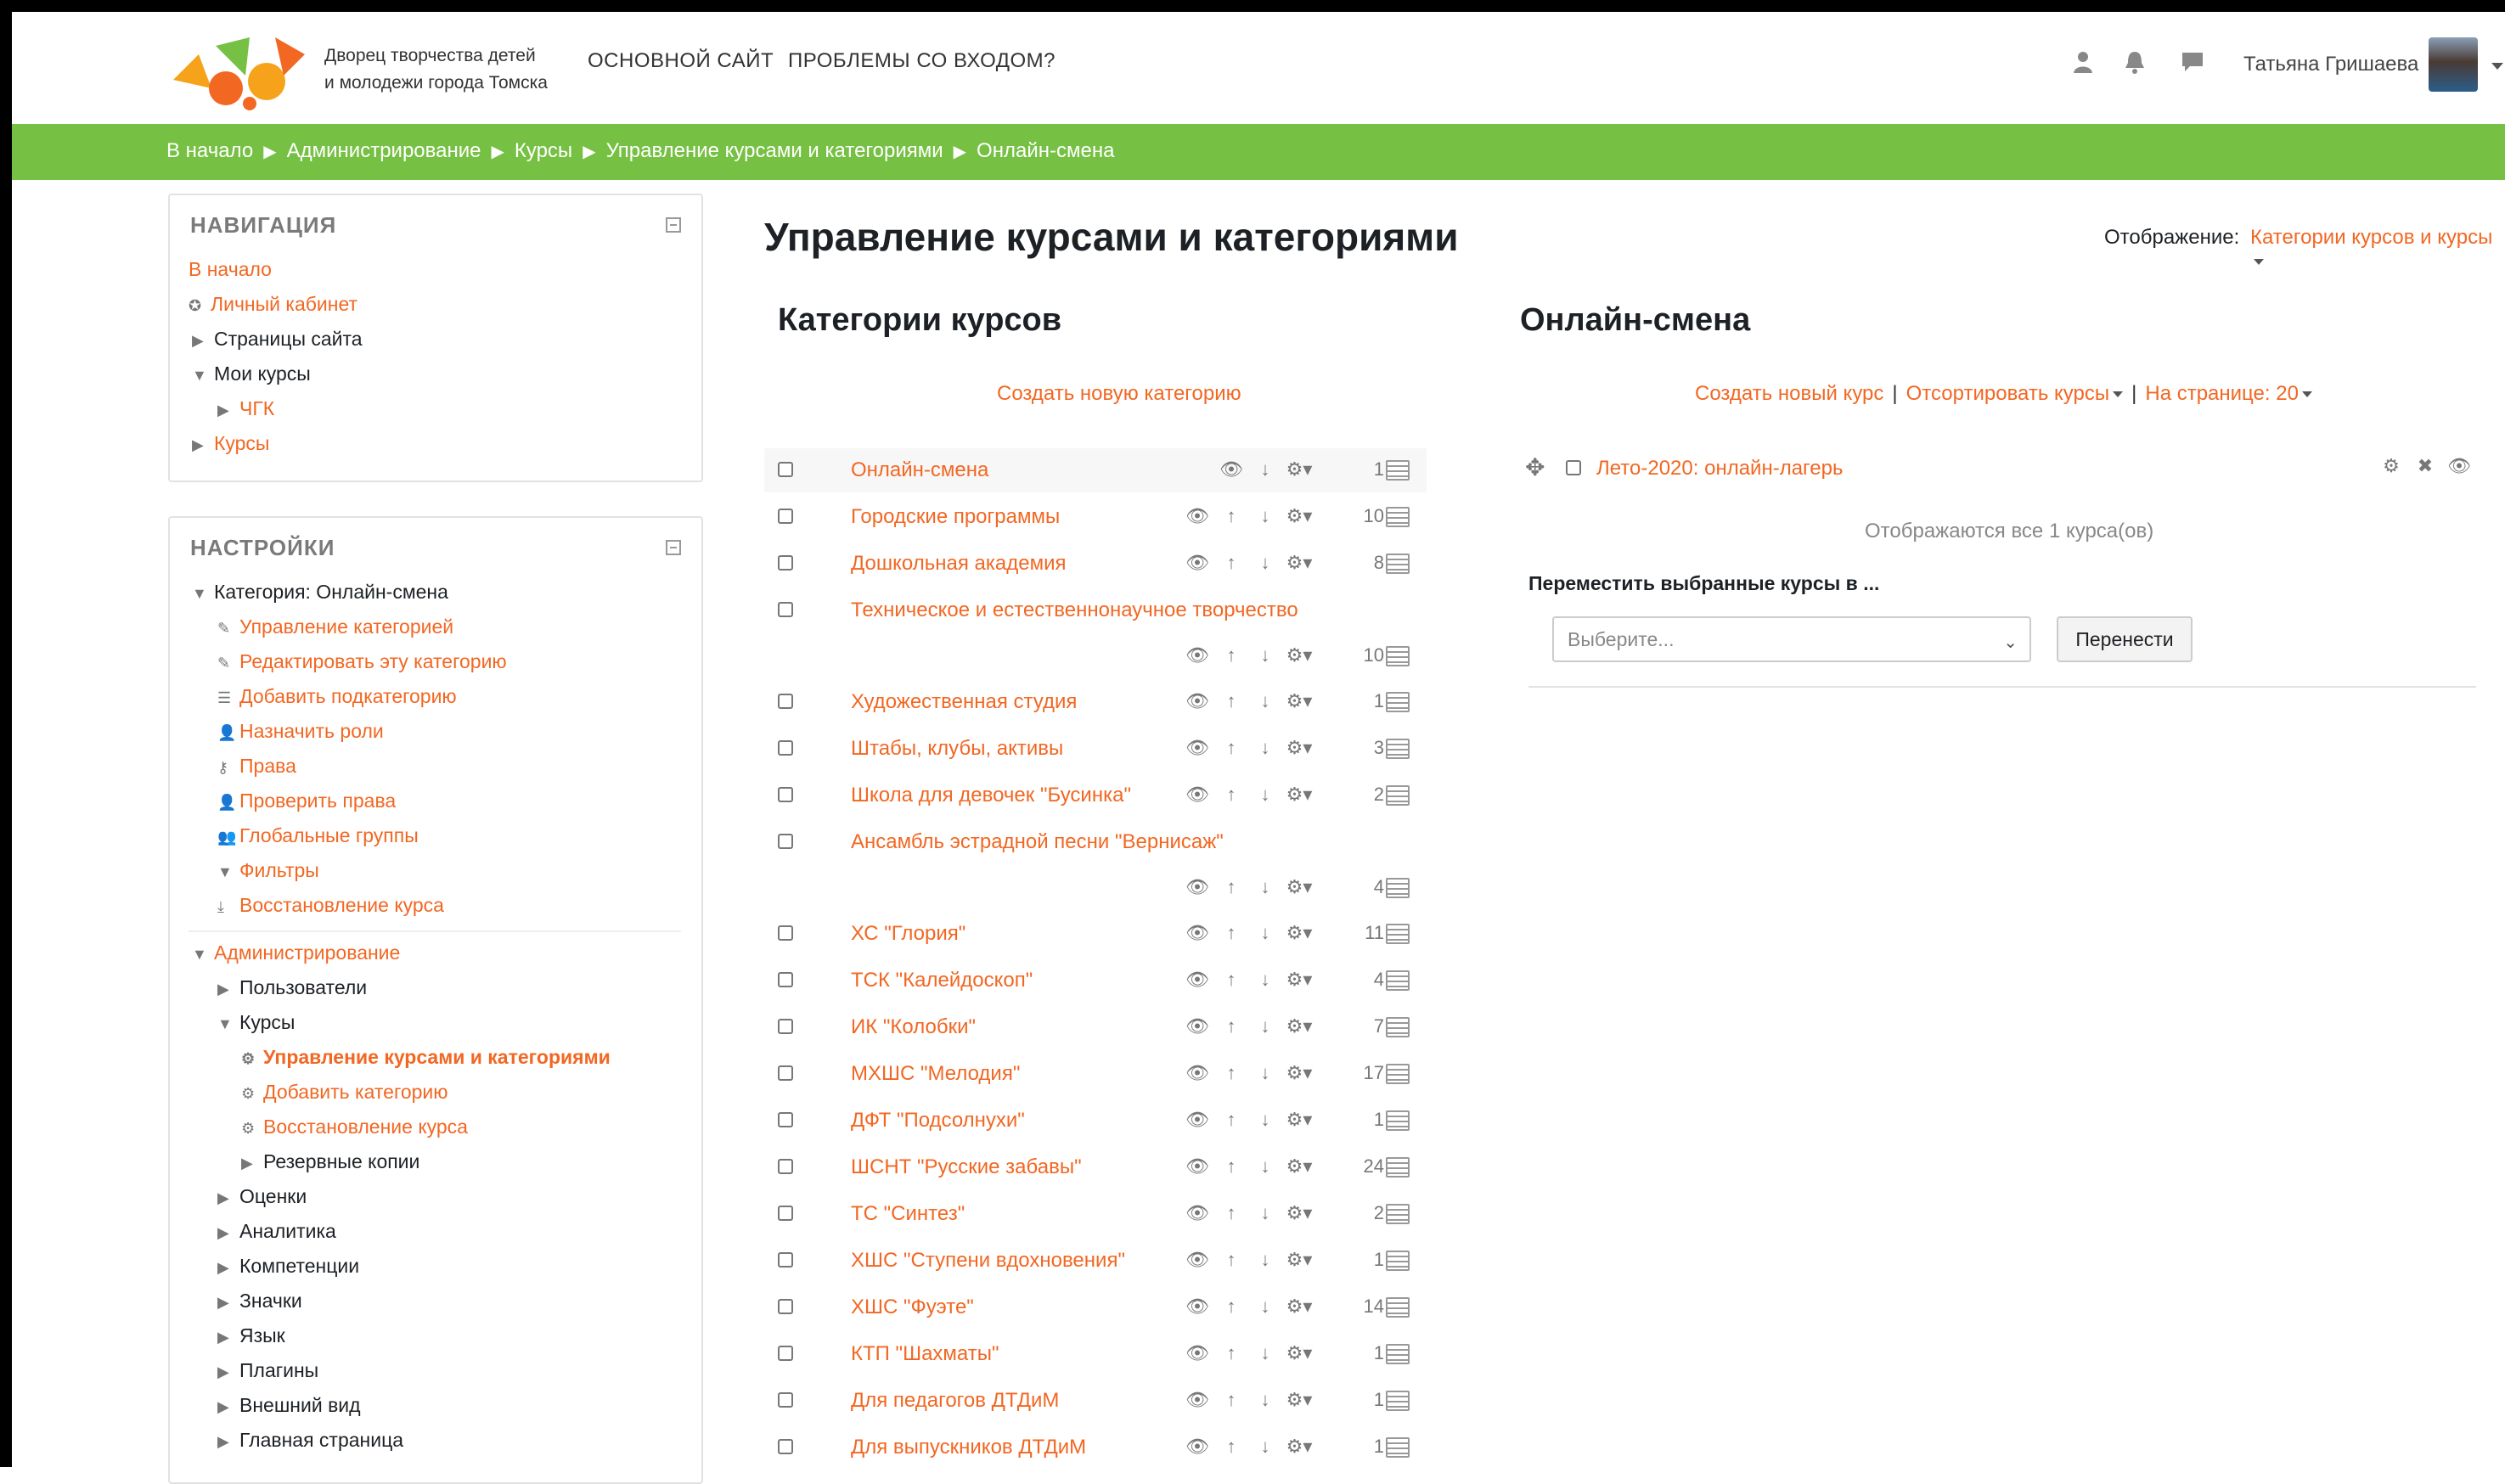  I want to click on category-link: ТС "Синтез", so click(908, 1214).